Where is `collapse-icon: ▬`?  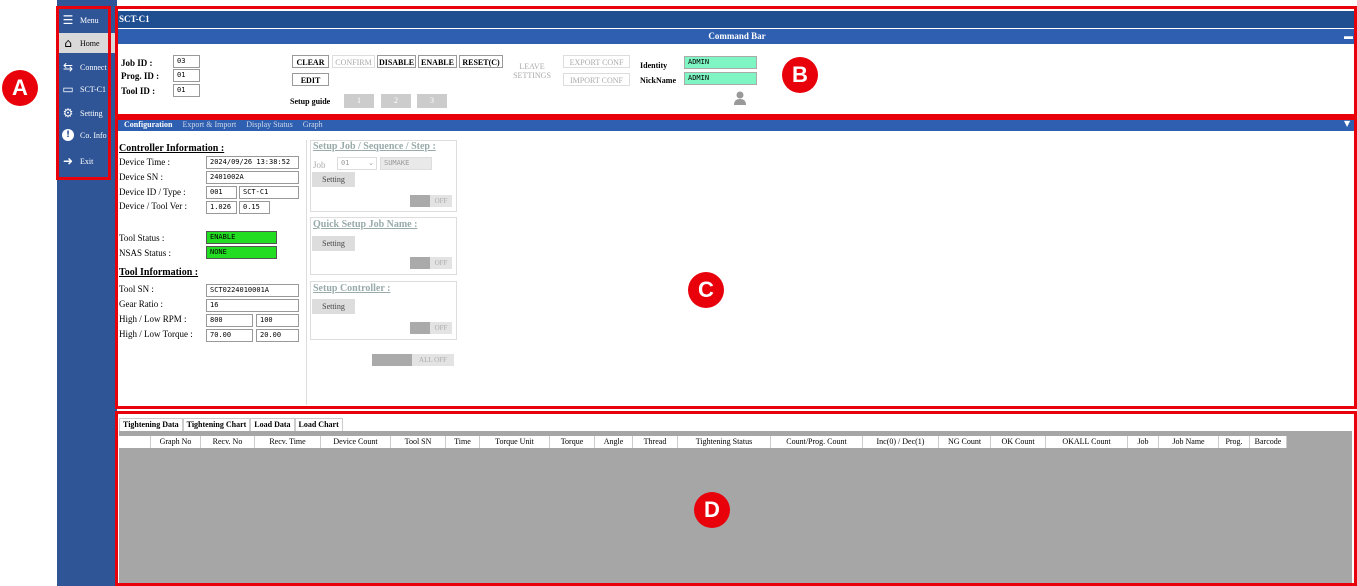 collapse-icon: ▬ is located at coordinates (1348, 36).